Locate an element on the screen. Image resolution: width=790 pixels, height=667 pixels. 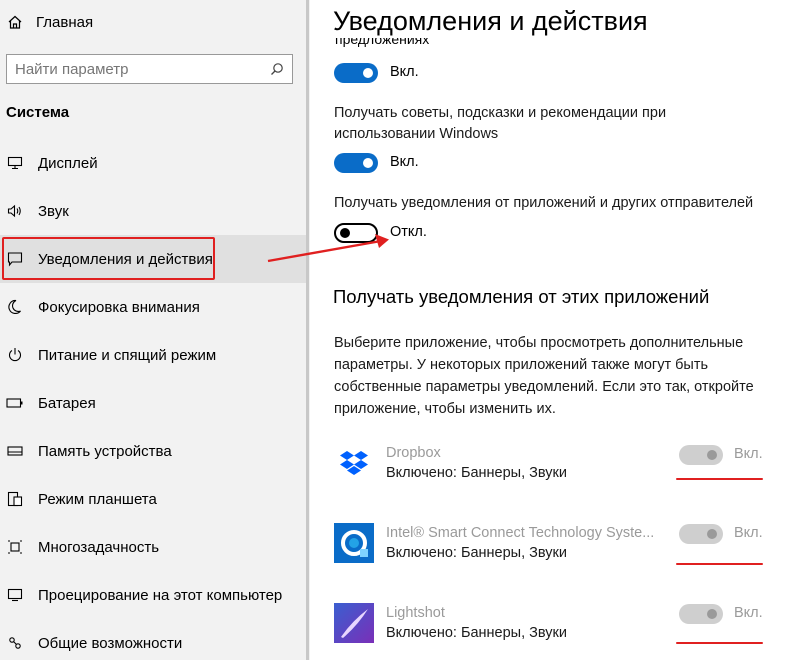
app-toggle-dropbox is located at coordinates (701, 455).